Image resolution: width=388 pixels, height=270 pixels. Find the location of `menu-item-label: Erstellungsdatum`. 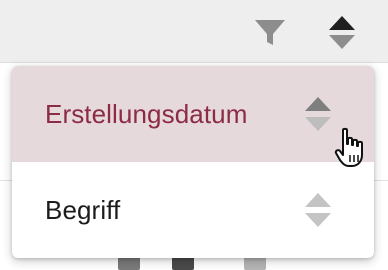

menu-item-label: Erstellungsdatum is located at coordinates (146, 113).